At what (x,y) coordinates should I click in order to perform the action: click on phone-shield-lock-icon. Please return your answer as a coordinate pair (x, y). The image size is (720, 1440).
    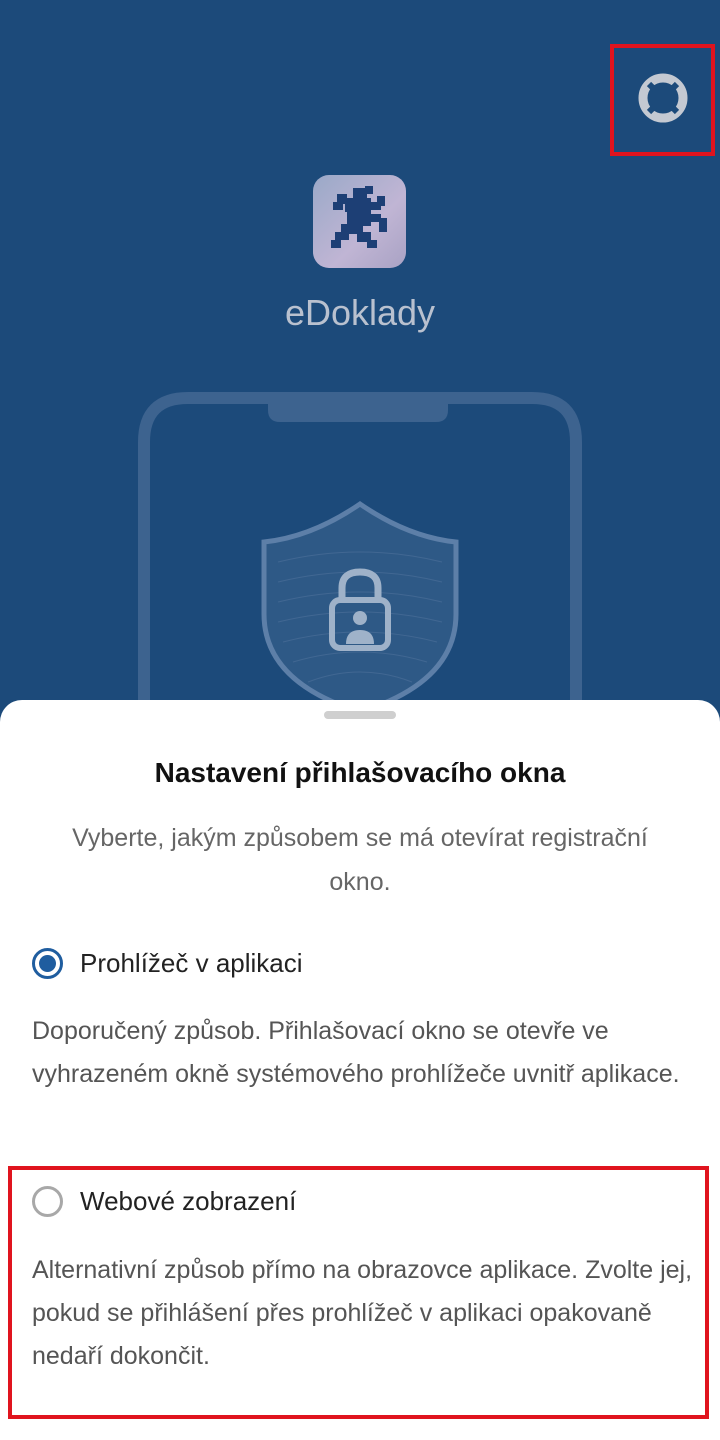
    Looking at the image, I should click on (360, 554).